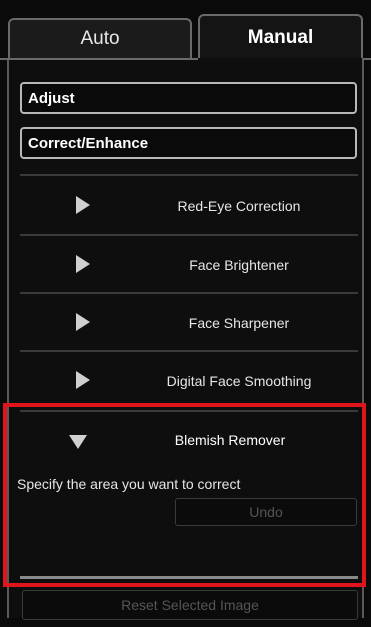  Describe the element at coordinates (367, 59) in the screenshot. I see `tab-underline-right` at that location.